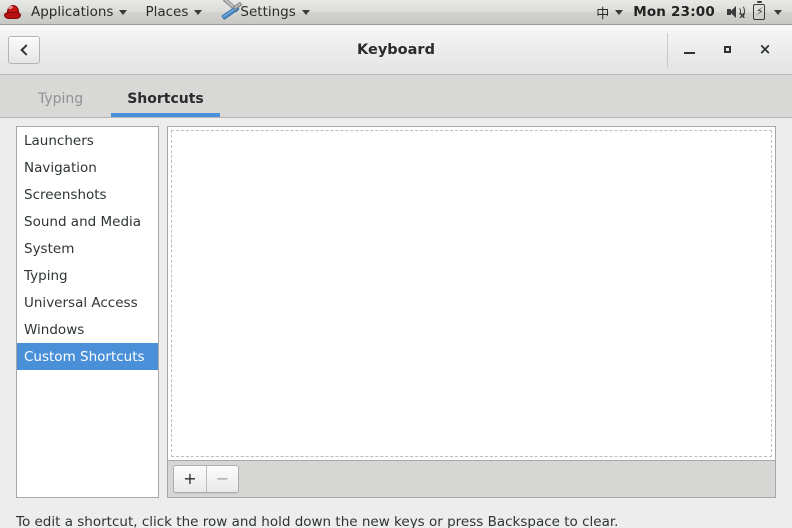  I want to click on back-icon, so click(25, 49).